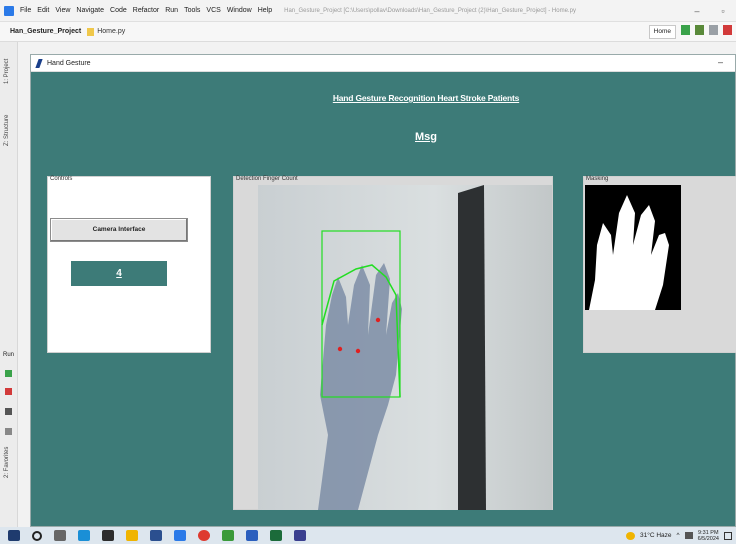  Describe the element at coordinates (90, 10) in the screenshot. I see `menu-navigate: Navigate` at that location.